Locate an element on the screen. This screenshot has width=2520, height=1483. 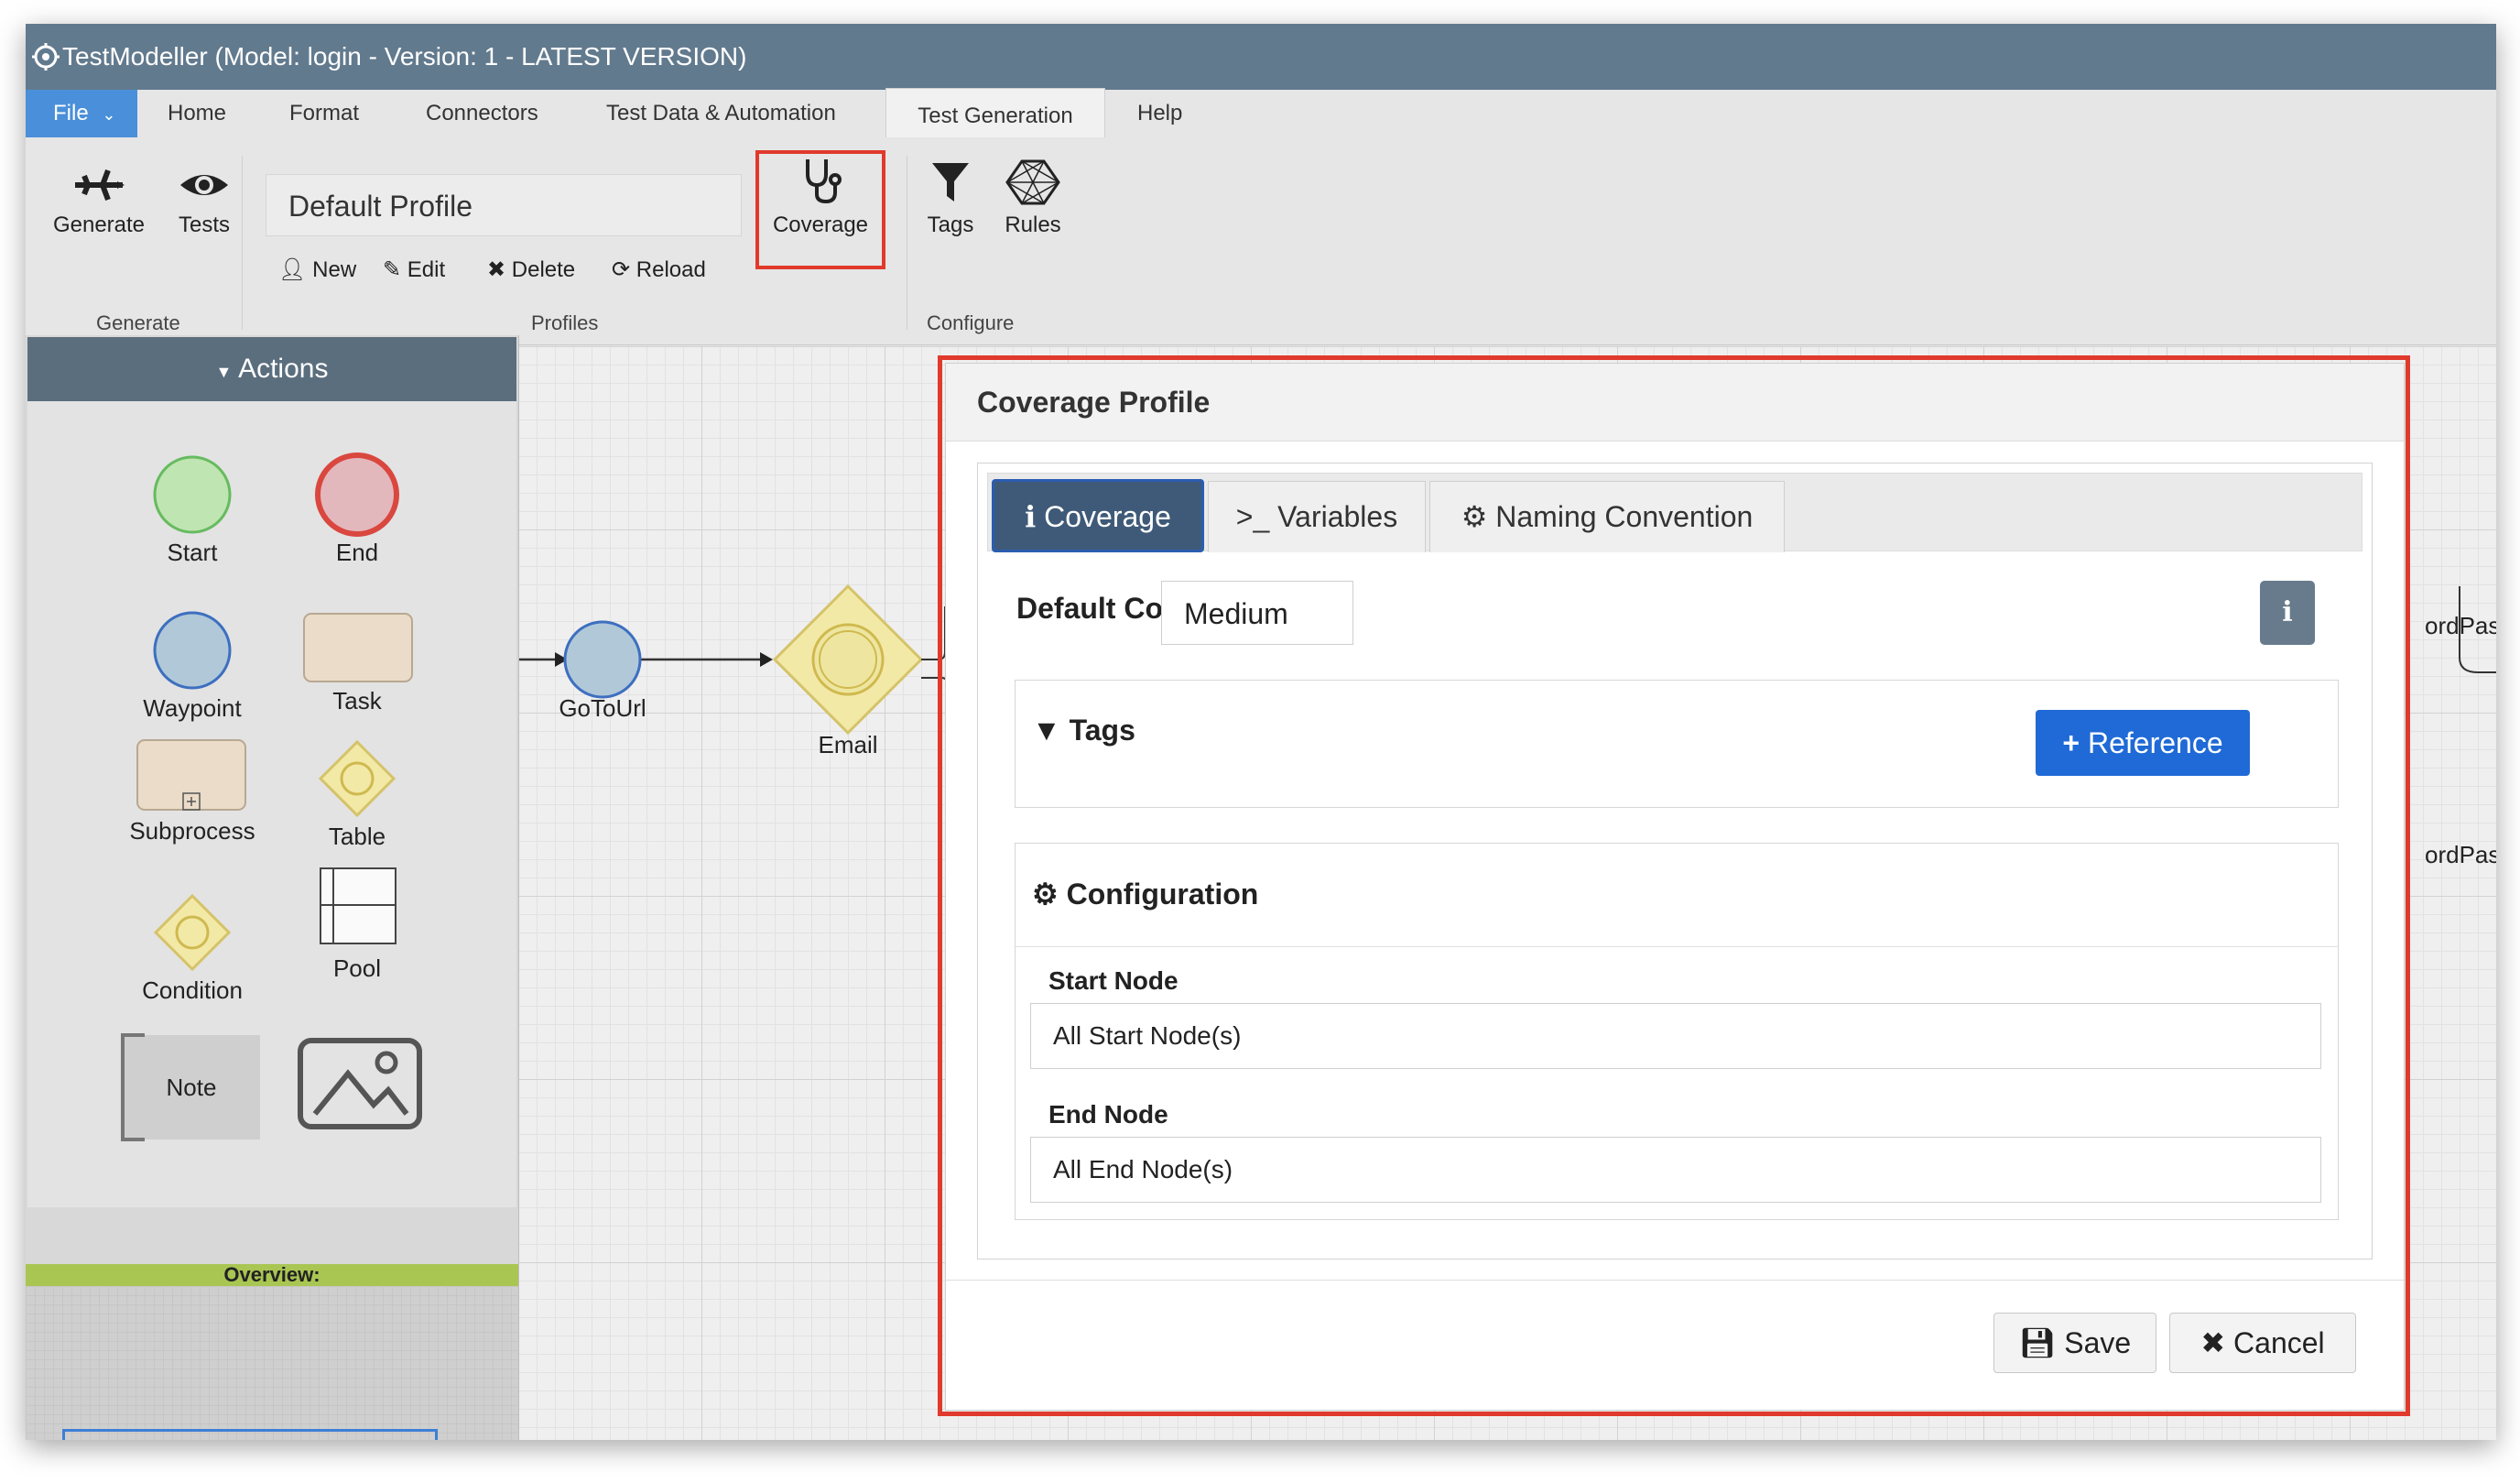
configure-group-label: Configure is located at coordinates (971, 322).